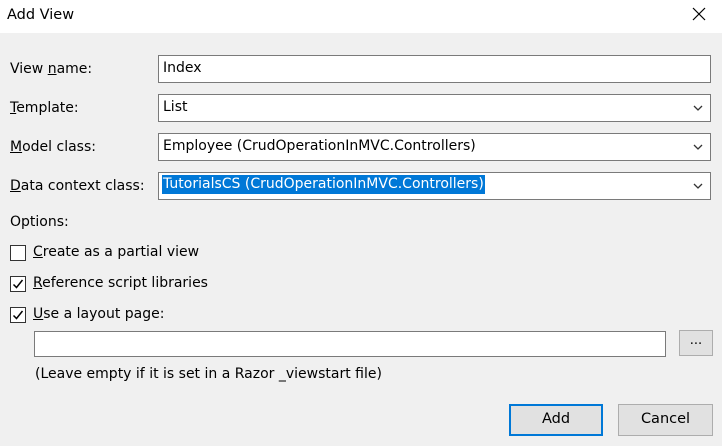 This screenshot has height=446, width=722. I want to click on cancel-button: Cancel, so click(665, 420).